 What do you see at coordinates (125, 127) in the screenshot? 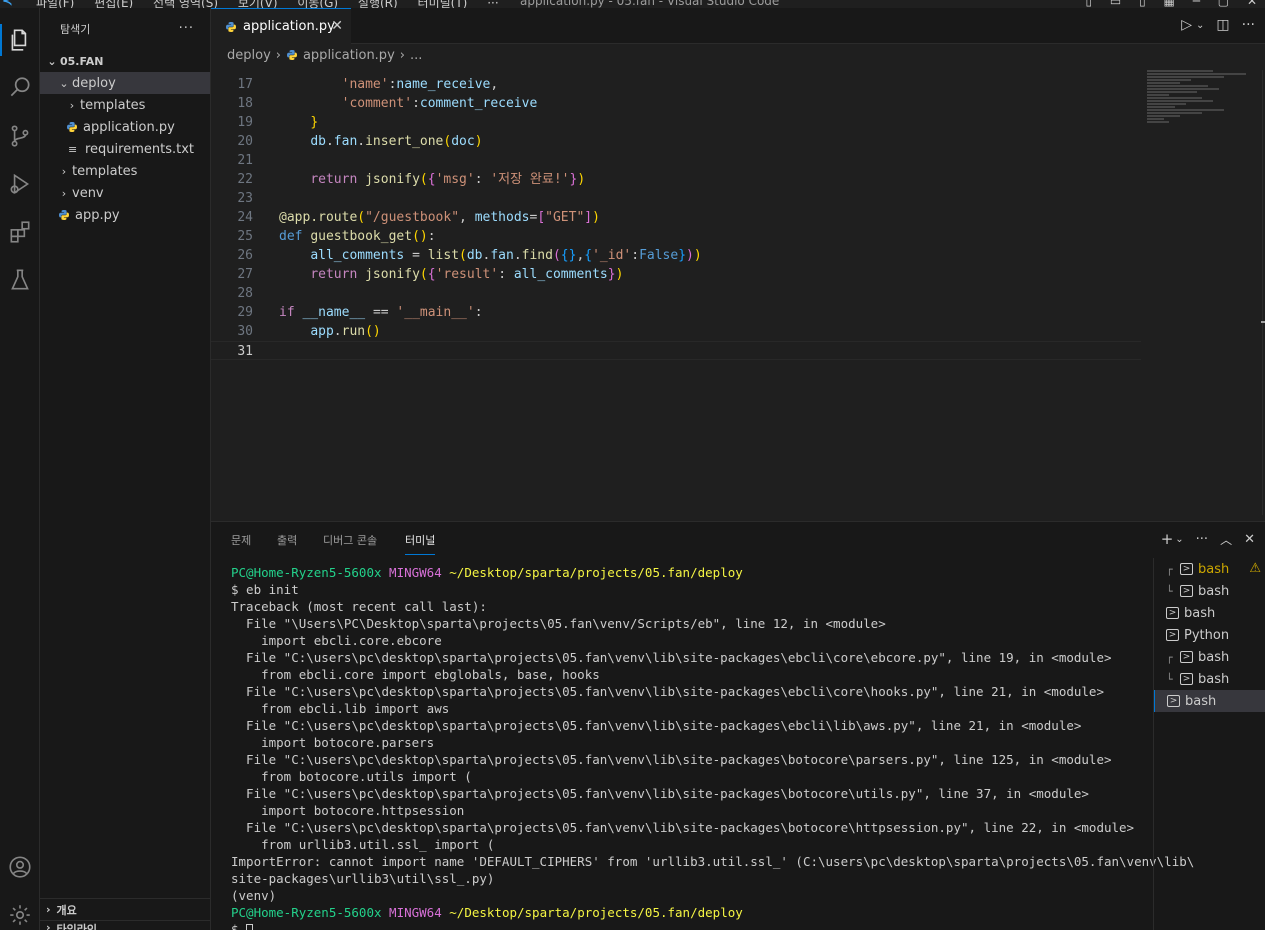
I see `file-application-py: application.py` at bounding box center [125, 127].